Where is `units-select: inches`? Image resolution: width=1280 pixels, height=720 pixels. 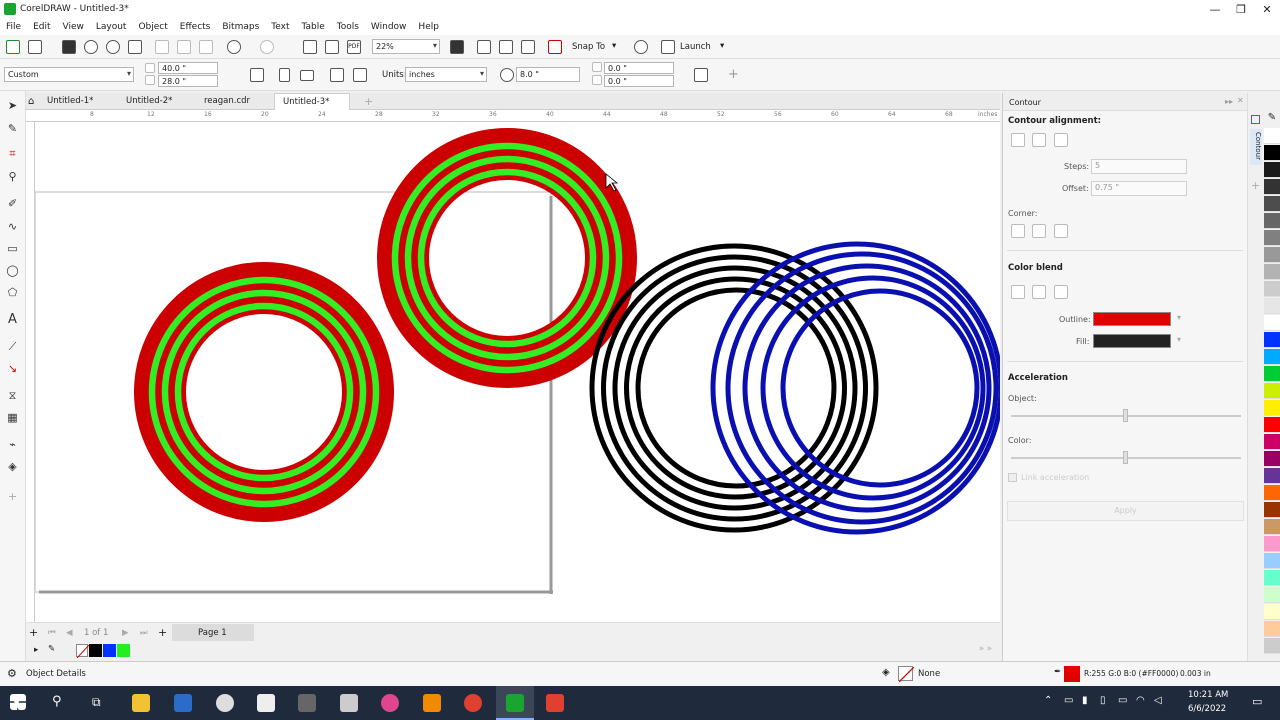 units-select: inches is located at coordinates (446, 74).